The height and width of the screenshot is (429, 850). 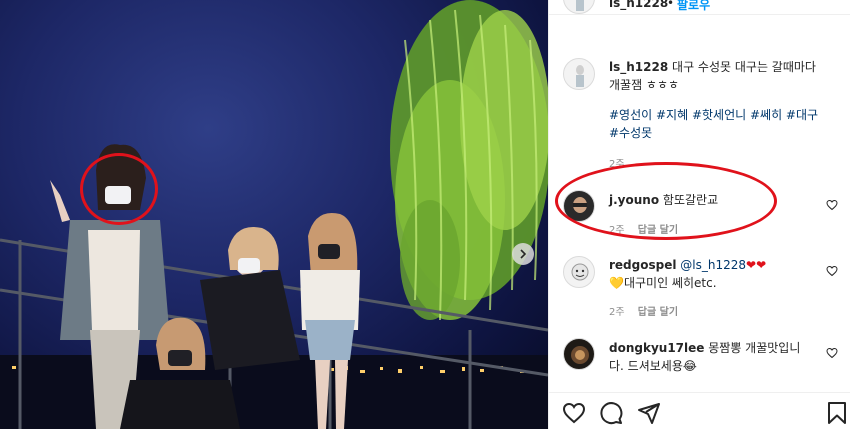 What do you see at coordinates (690, 200) in the screenshot?
I see `comment-text: 함또갈란교` at bounding box center [690, 200].